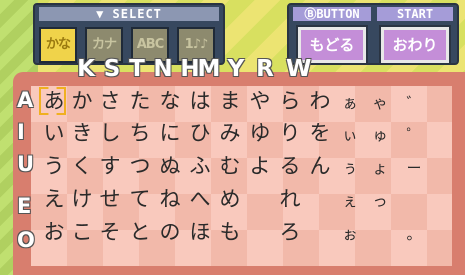 This screenshot has height=275, width=465. What do you see at coordinates (140, 232) in the screenshot?
I see `kana-key: と` at bounding box center [140, 232].